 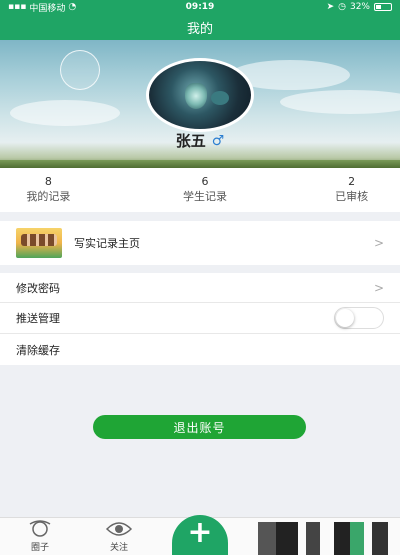 I want to click on push-management-row: 推送管理, so click(x=200, y=318).